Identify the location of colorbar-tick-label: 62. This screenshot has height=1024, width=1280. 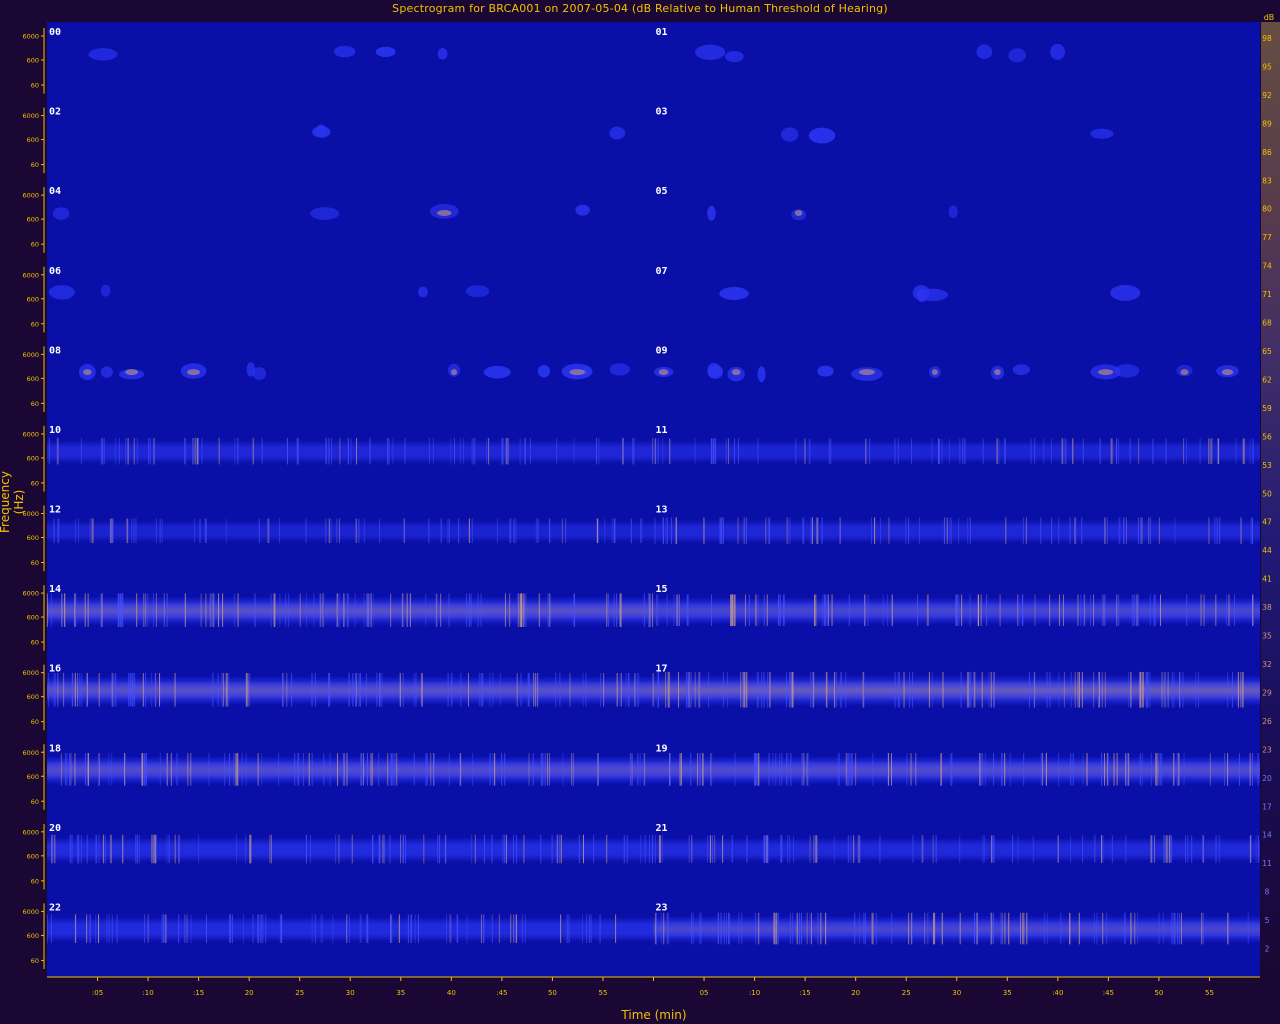
(1267, 379).